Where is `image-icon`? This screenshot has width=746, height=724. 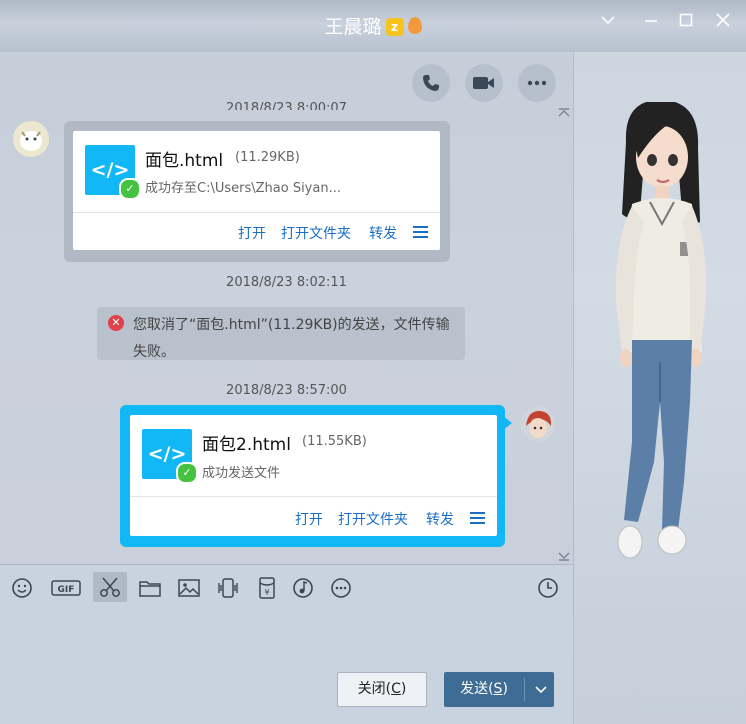 image-icon is located at coordinates (189, 588).